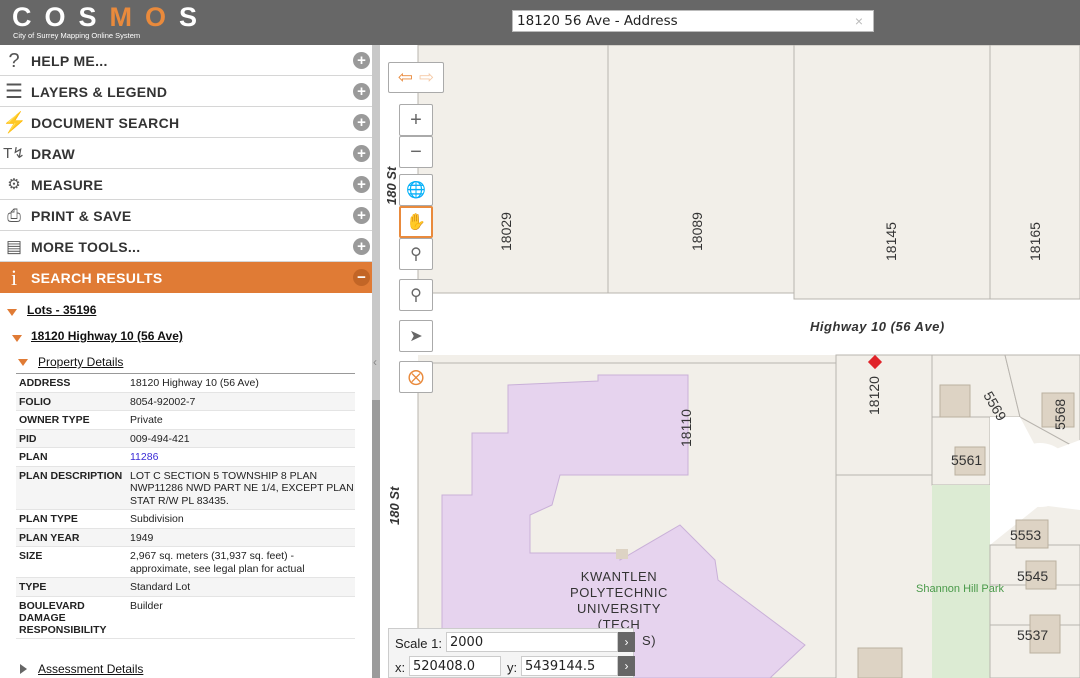 This screenshot has height=678, width=1080. I want to click on cul-de-sac-circle, so click(1040, 475).